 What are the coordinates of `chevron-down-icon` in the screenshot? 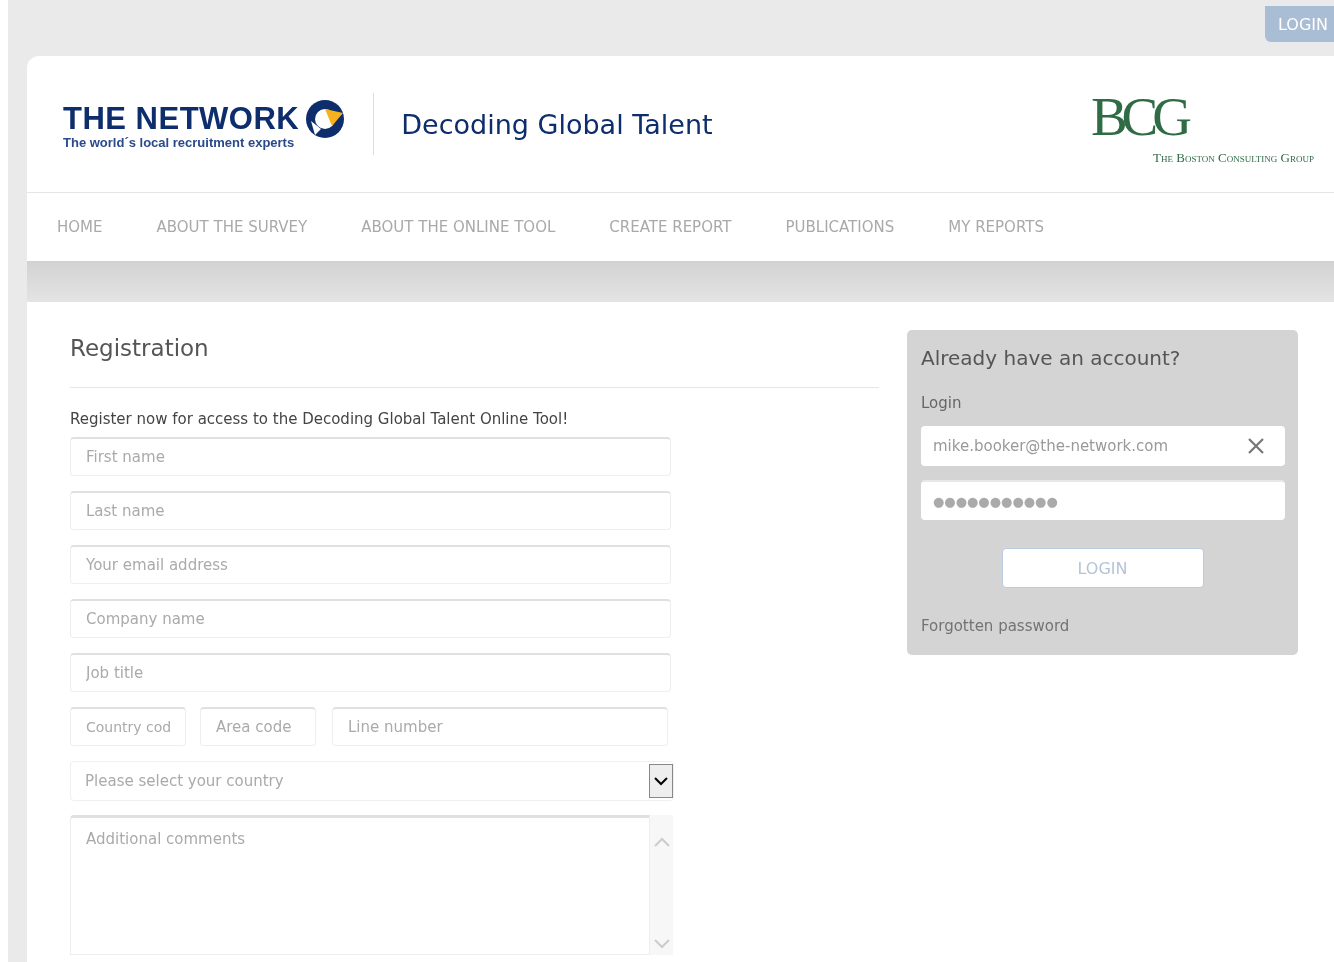 It's located at (661, 781).